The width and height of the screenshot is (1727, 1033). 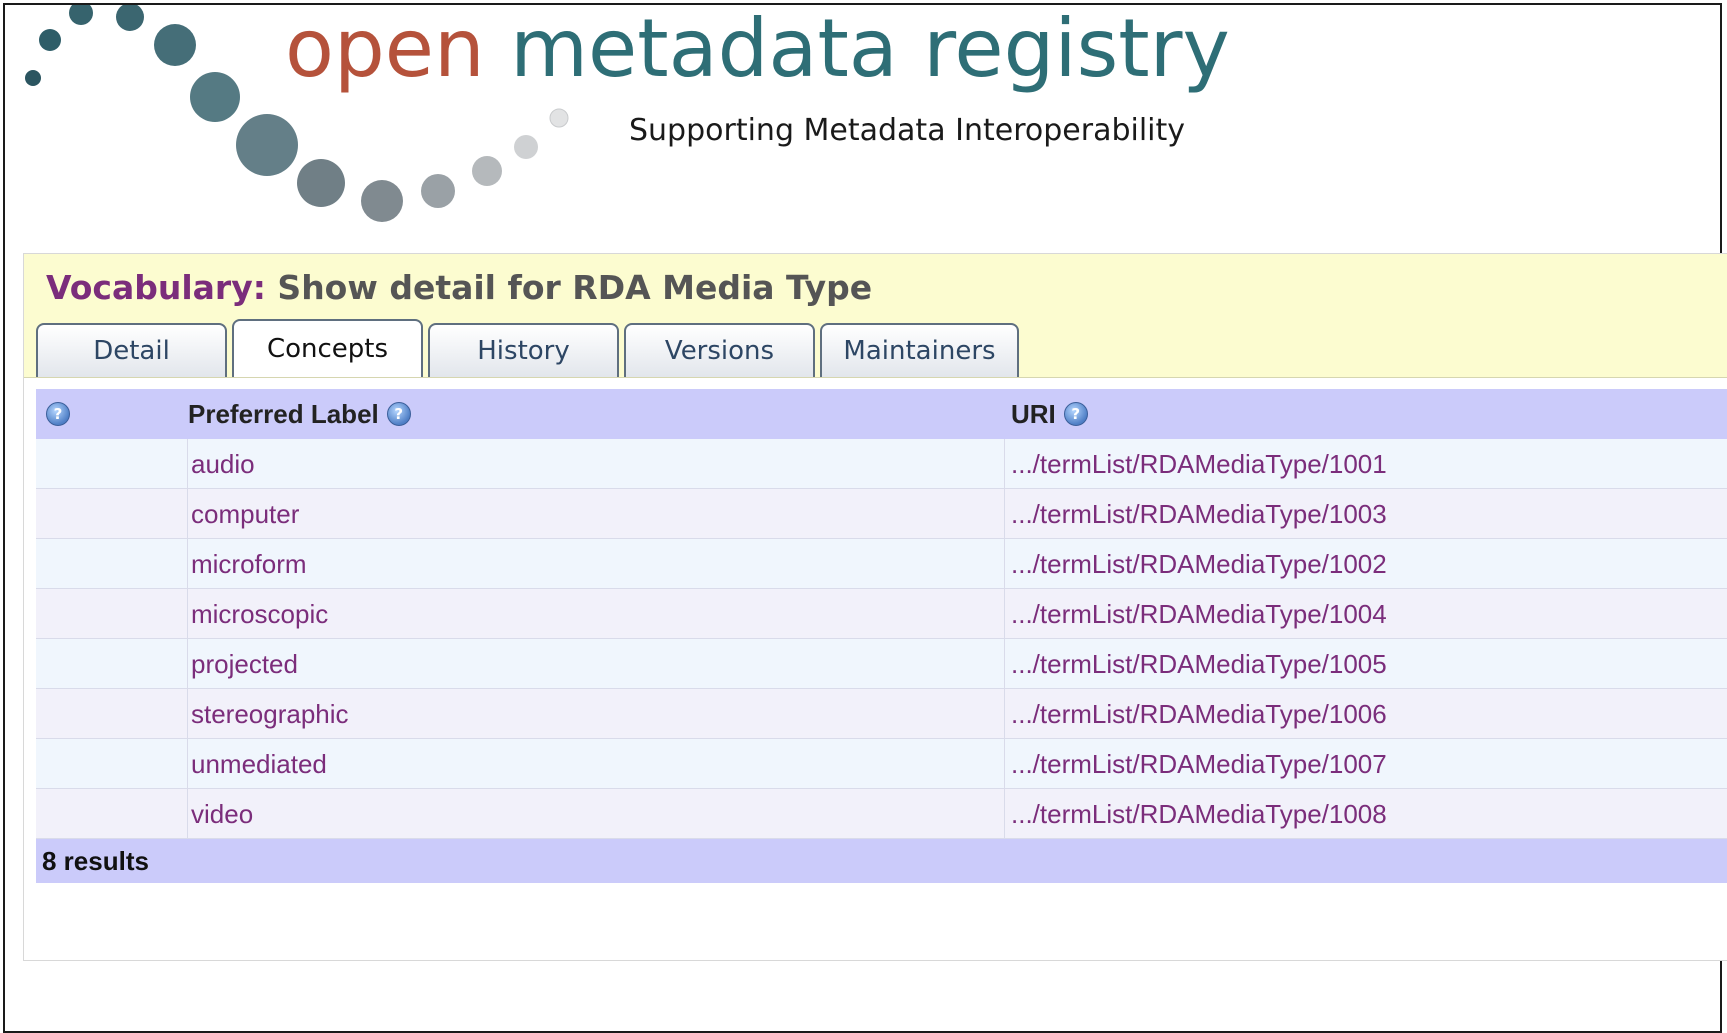 I want to click on concept-label-link: video, so click(x=222, y=814).